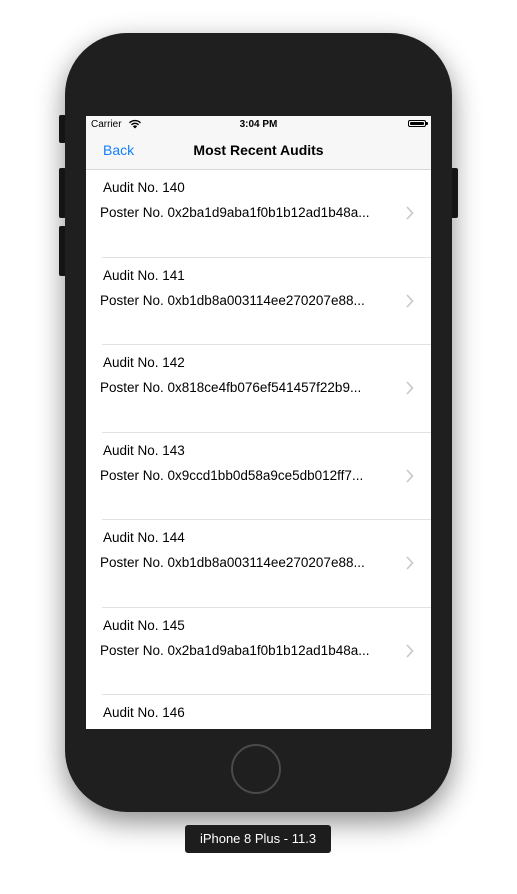  I want to click on page-title: Most Recent Audits, so click(258, 150).